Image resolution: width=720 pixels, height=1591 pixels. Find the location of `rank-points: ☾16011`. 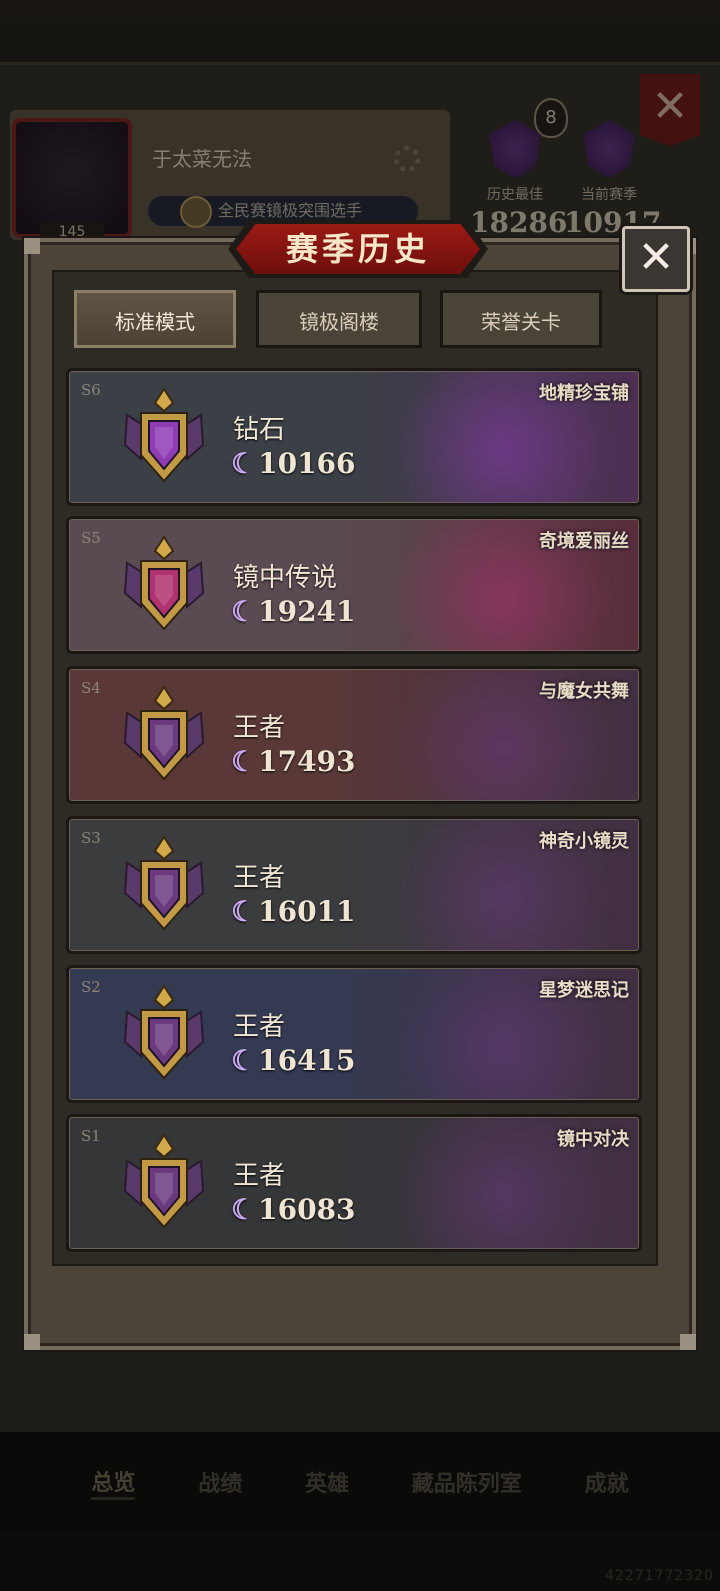

rank-points: ☾16011 is located at coordinates (293, 911).